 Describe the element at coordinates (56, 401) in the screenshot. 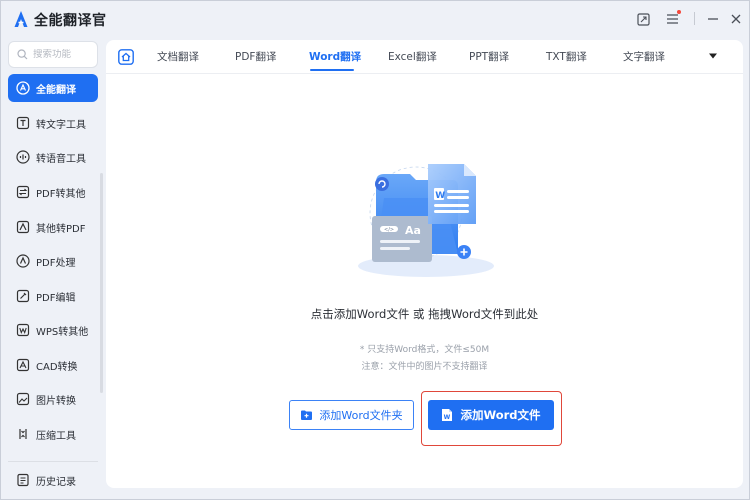

I see `sidebar-item-label: 图片转换` at that location.